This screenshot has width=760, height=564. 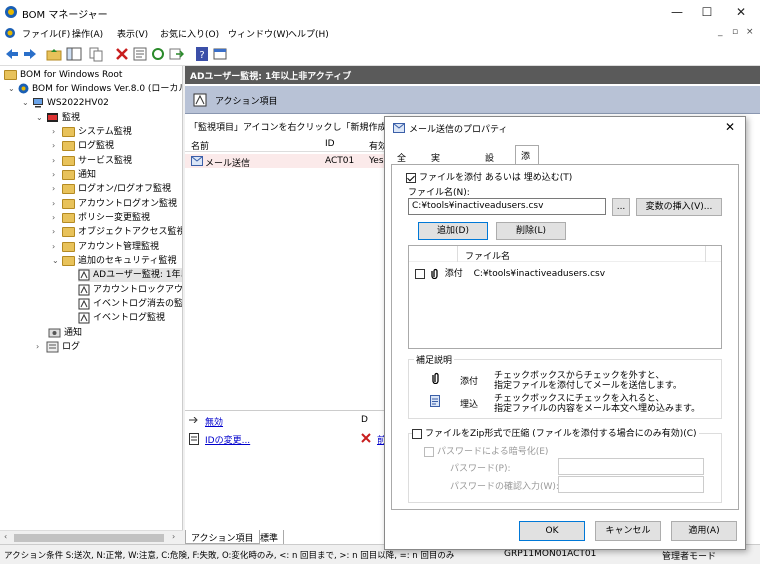 What do you see at coordinates (30, 54) in the screenshot?
I see `forward-arrow-icon` at bounding box center [30, 54].